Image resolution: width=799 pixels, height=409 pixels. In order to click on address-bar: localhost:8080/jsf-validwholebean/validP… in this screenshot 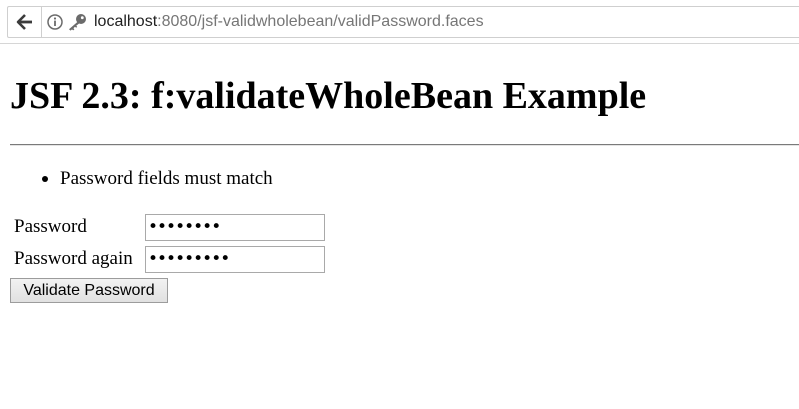, I will do `click(403, 22)`.